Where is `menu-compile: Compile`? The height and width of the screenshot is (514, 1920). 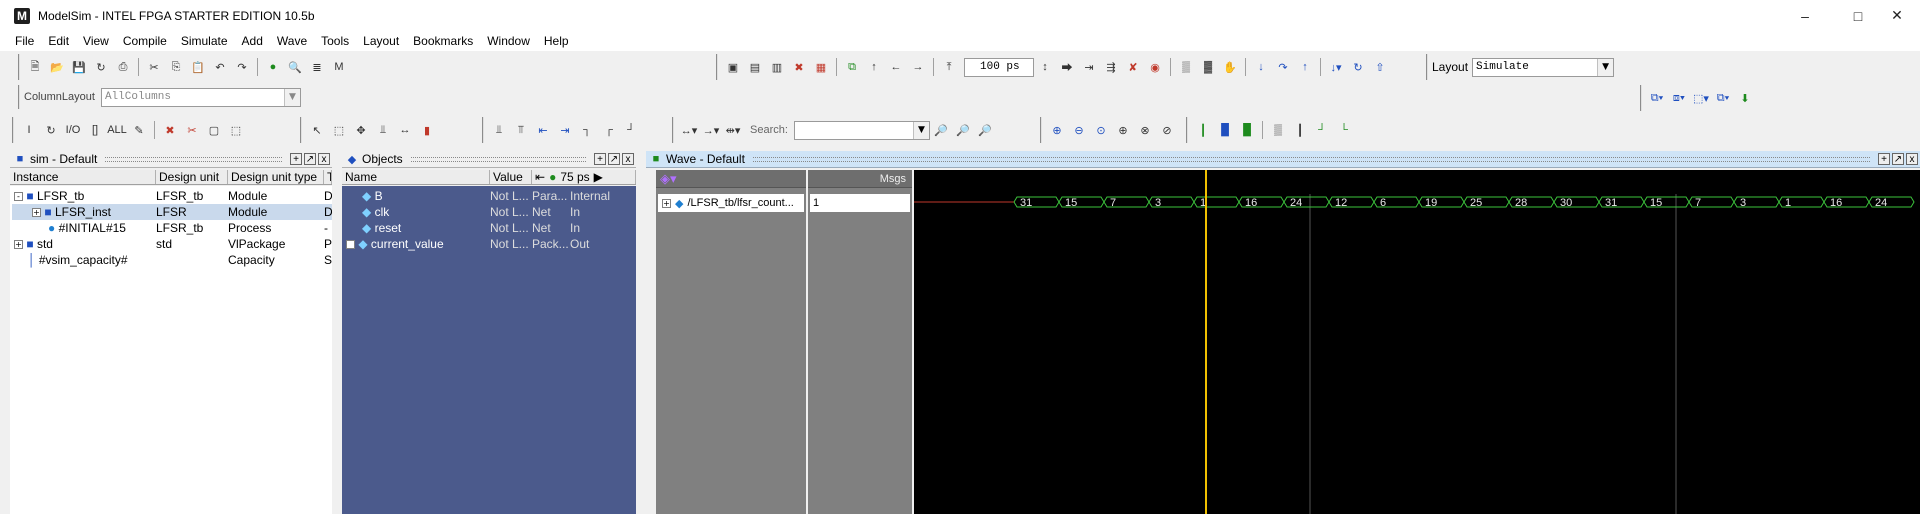
menu-compile: Compile is located at coordinates (145, 41).